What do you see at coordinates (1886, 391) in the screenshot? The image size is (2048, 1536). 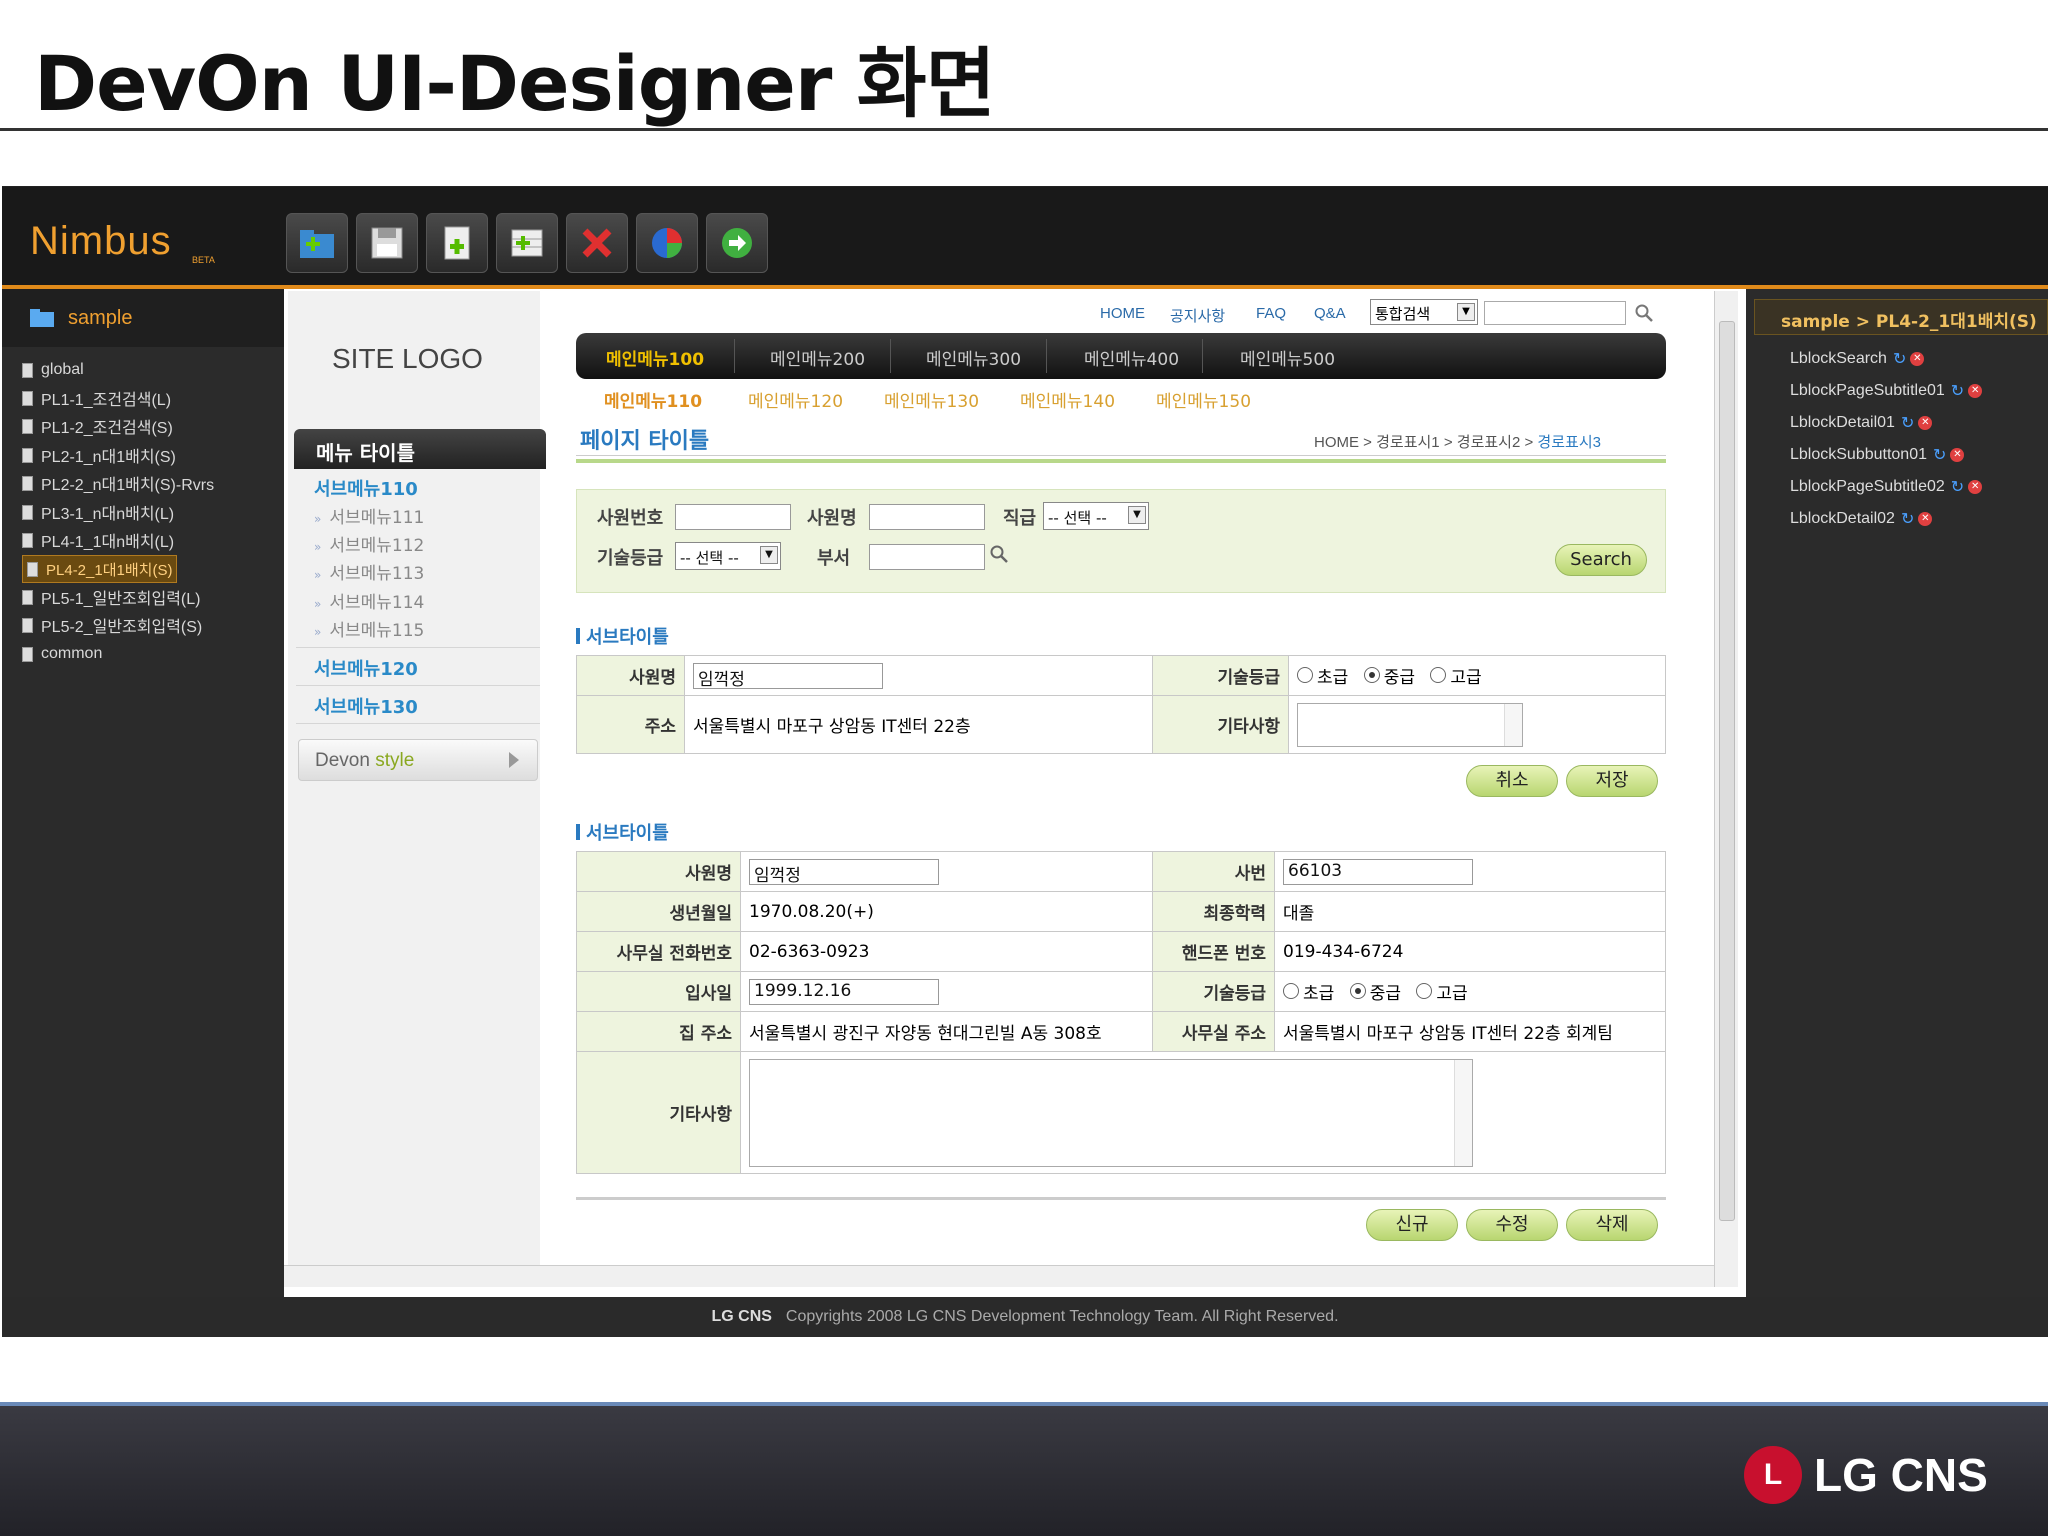 I see `component-item: LblockPageSubtitle01 ↻ ✕` at bounding box center [1886, 391].